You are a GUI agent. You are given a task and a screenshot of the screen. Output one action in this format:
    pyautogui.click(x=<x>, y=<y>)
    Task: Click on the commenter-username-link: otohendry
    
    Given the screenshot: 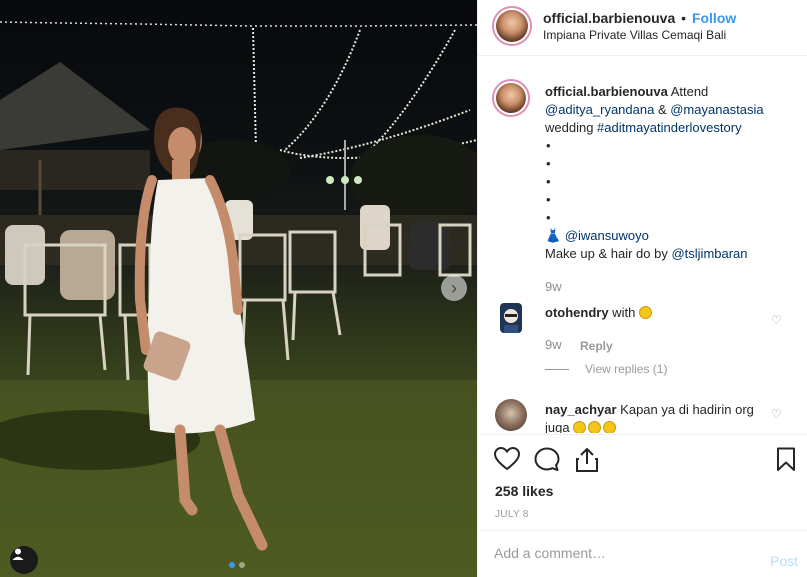 What is the action you would take?
    pyautogui.click(x=577, y=312)
    